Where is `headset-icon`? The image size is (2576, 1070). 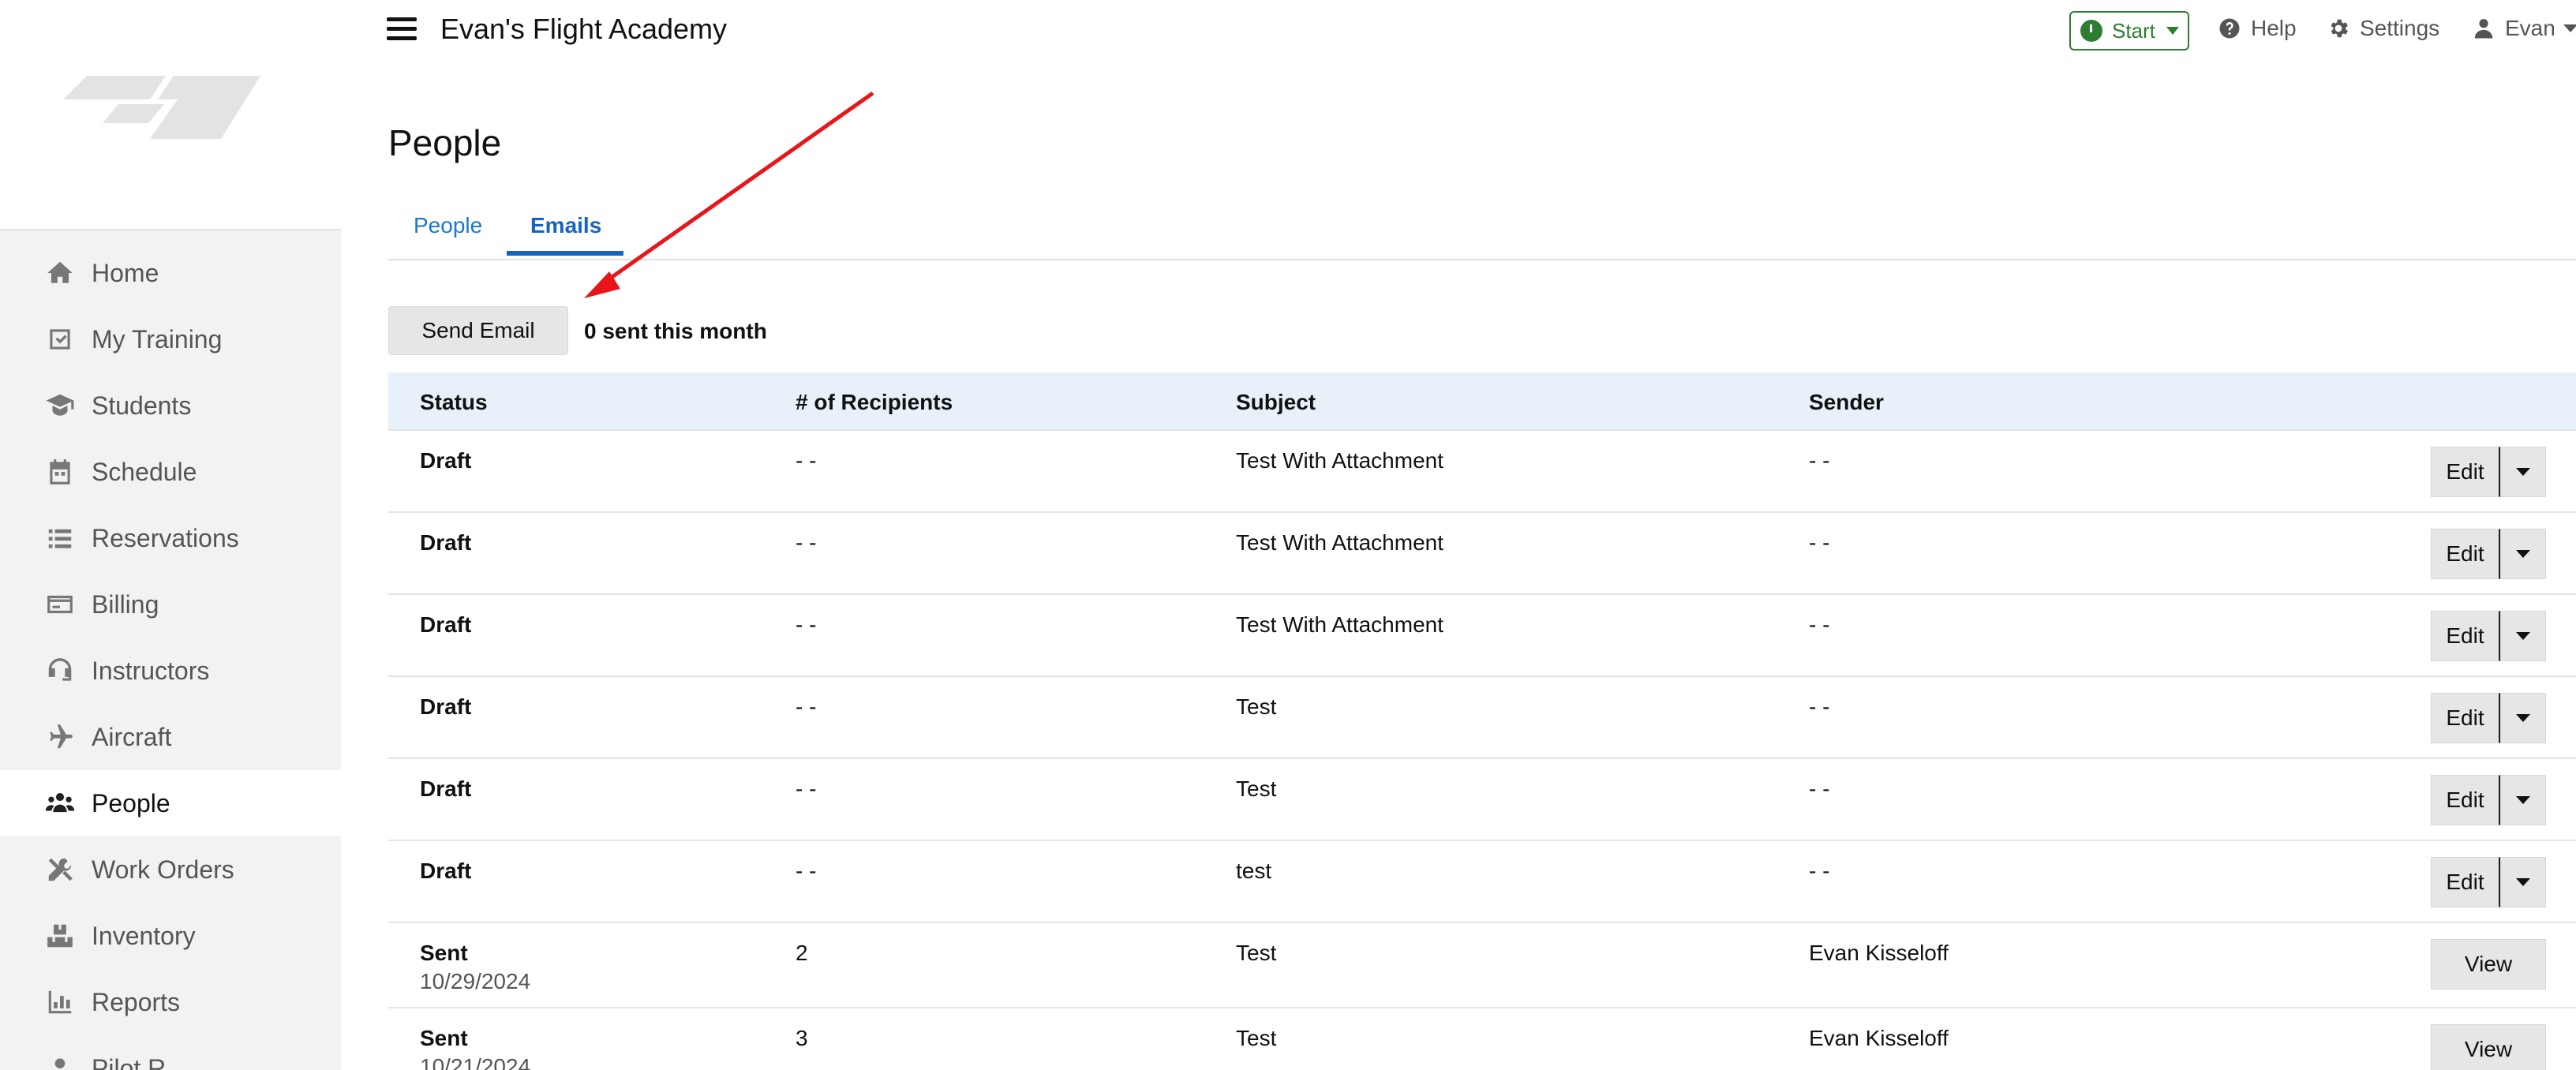 headset-icon is located at coordinates (60, 671).